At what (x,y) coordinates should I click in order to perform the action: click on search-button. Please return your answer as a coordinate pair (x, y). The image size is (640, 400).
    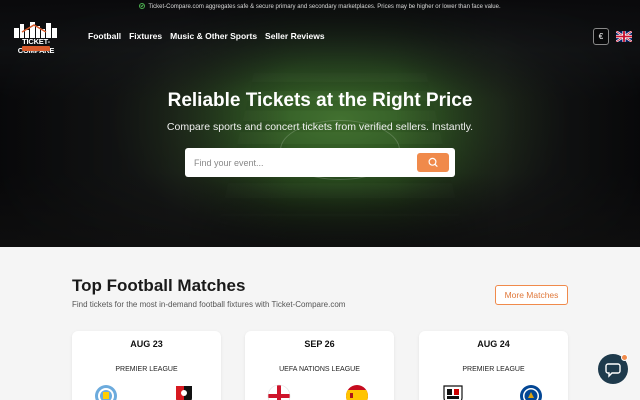
    Looking at the image, I should click on (433, 162).